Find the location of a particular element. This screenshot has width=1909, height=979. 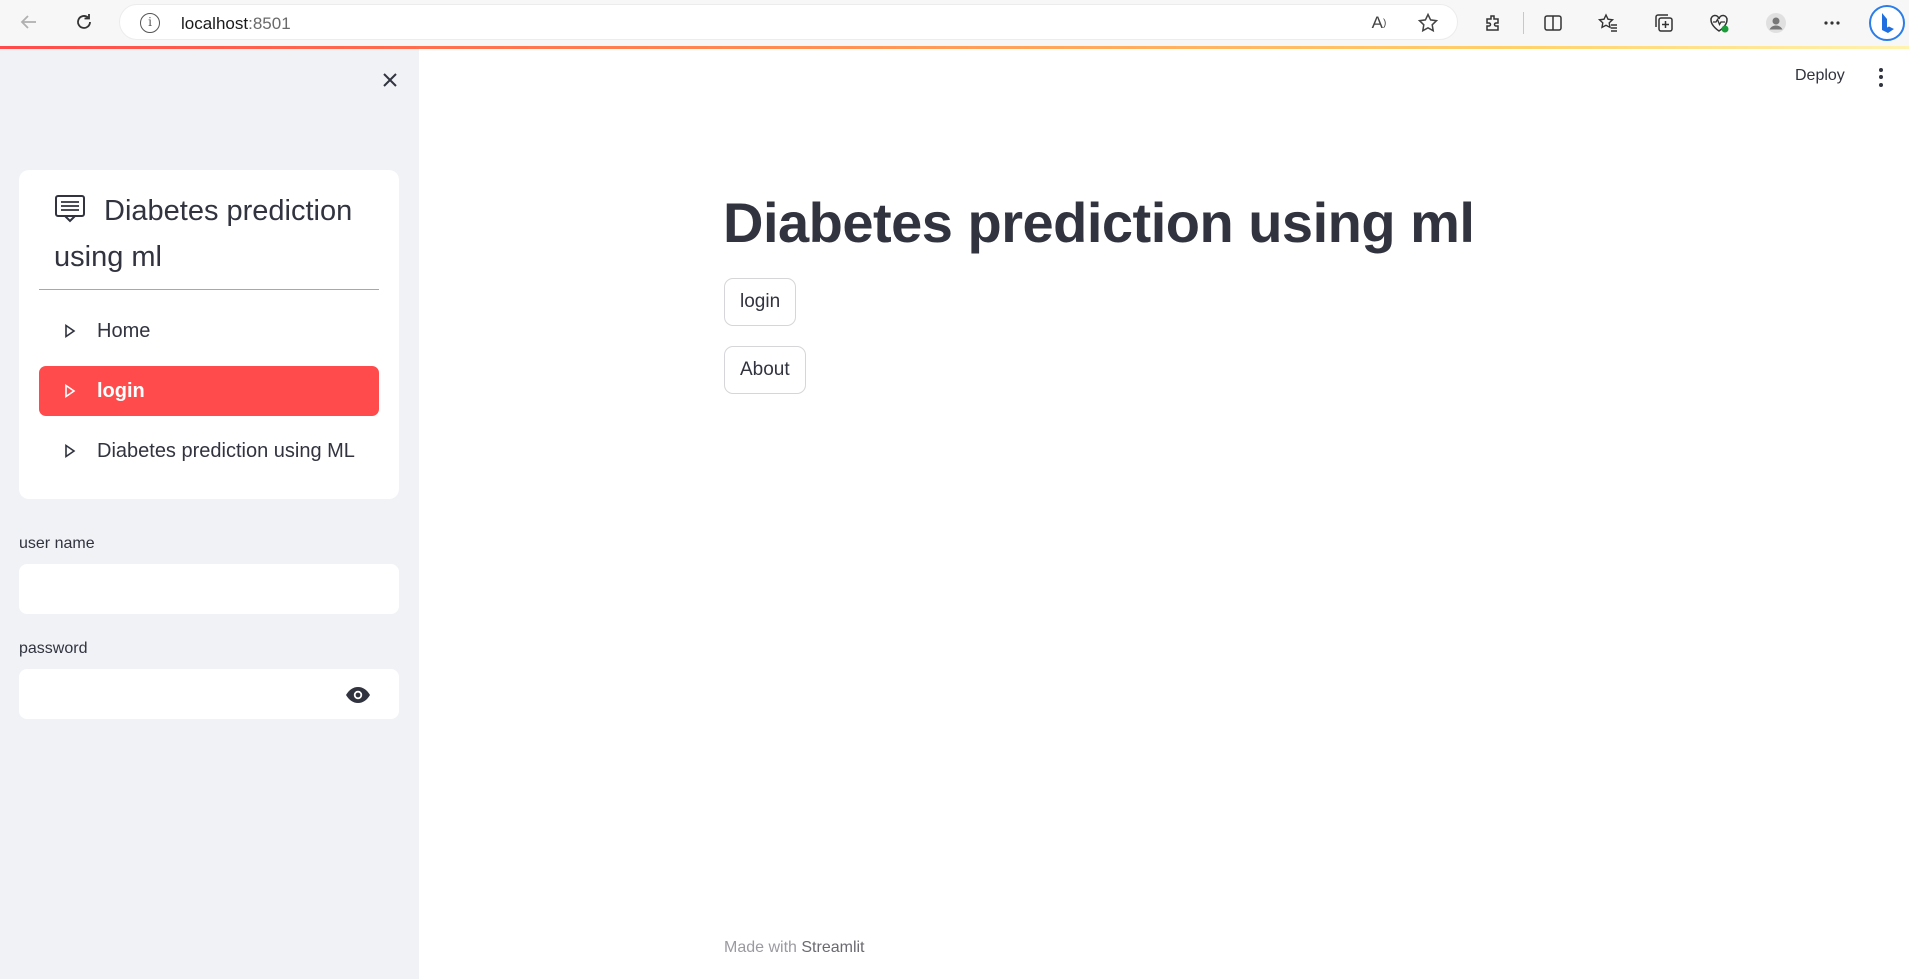

bing-copilot-icon is located at coordinates (1887, 23).